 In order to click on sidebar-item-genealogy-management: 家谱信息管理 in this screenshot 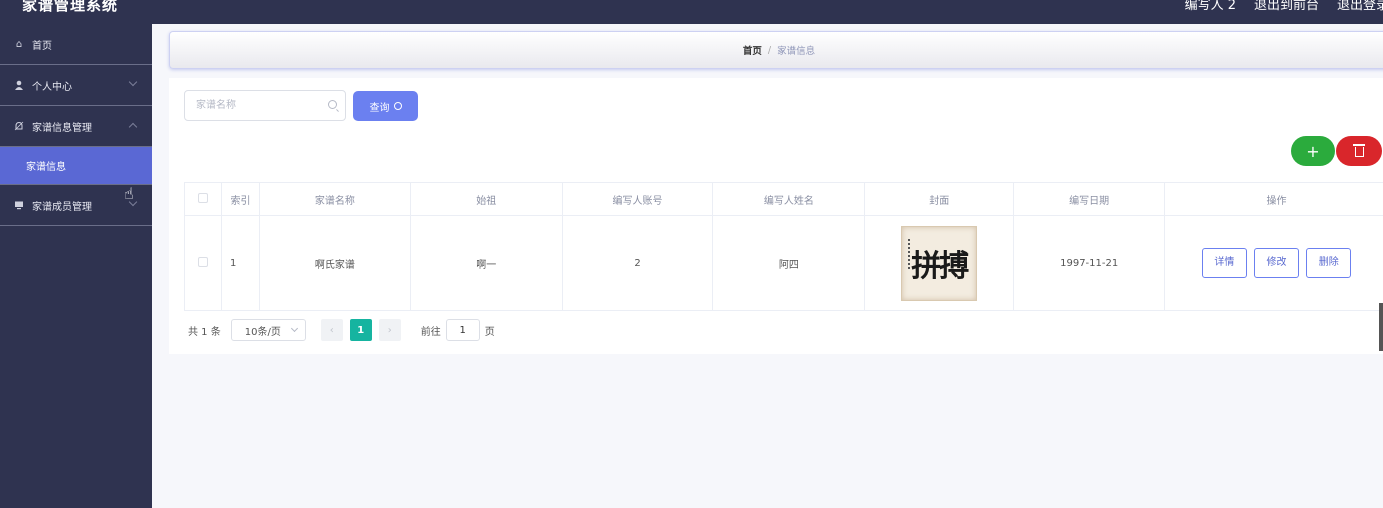, I will do `click(76, 126)`.